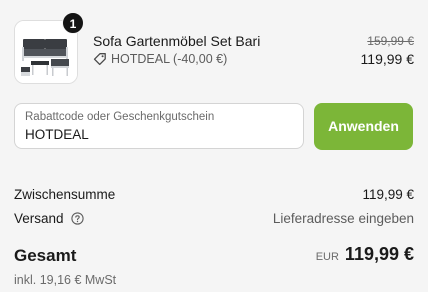 The width and height of the screenshot is (428, 292). I want to click on shipping-row: Versand Lieferadresse eingeben, so click(214, 218).